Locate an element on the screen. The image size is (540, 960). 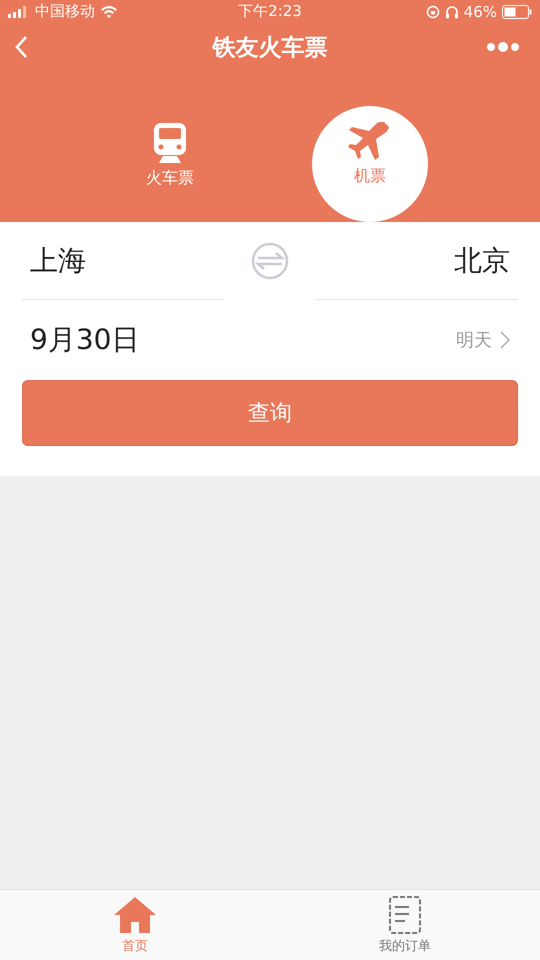
battery-icon is located at coordinates (517, 11).